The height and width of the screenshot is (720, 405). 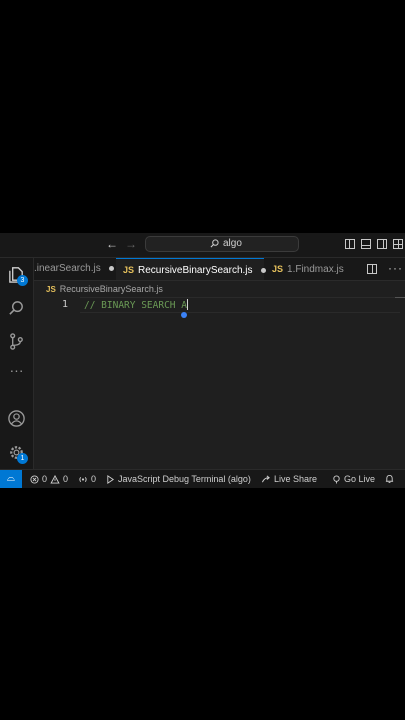 I want to click on command-center-label: algo, so click(x=232, y=243).